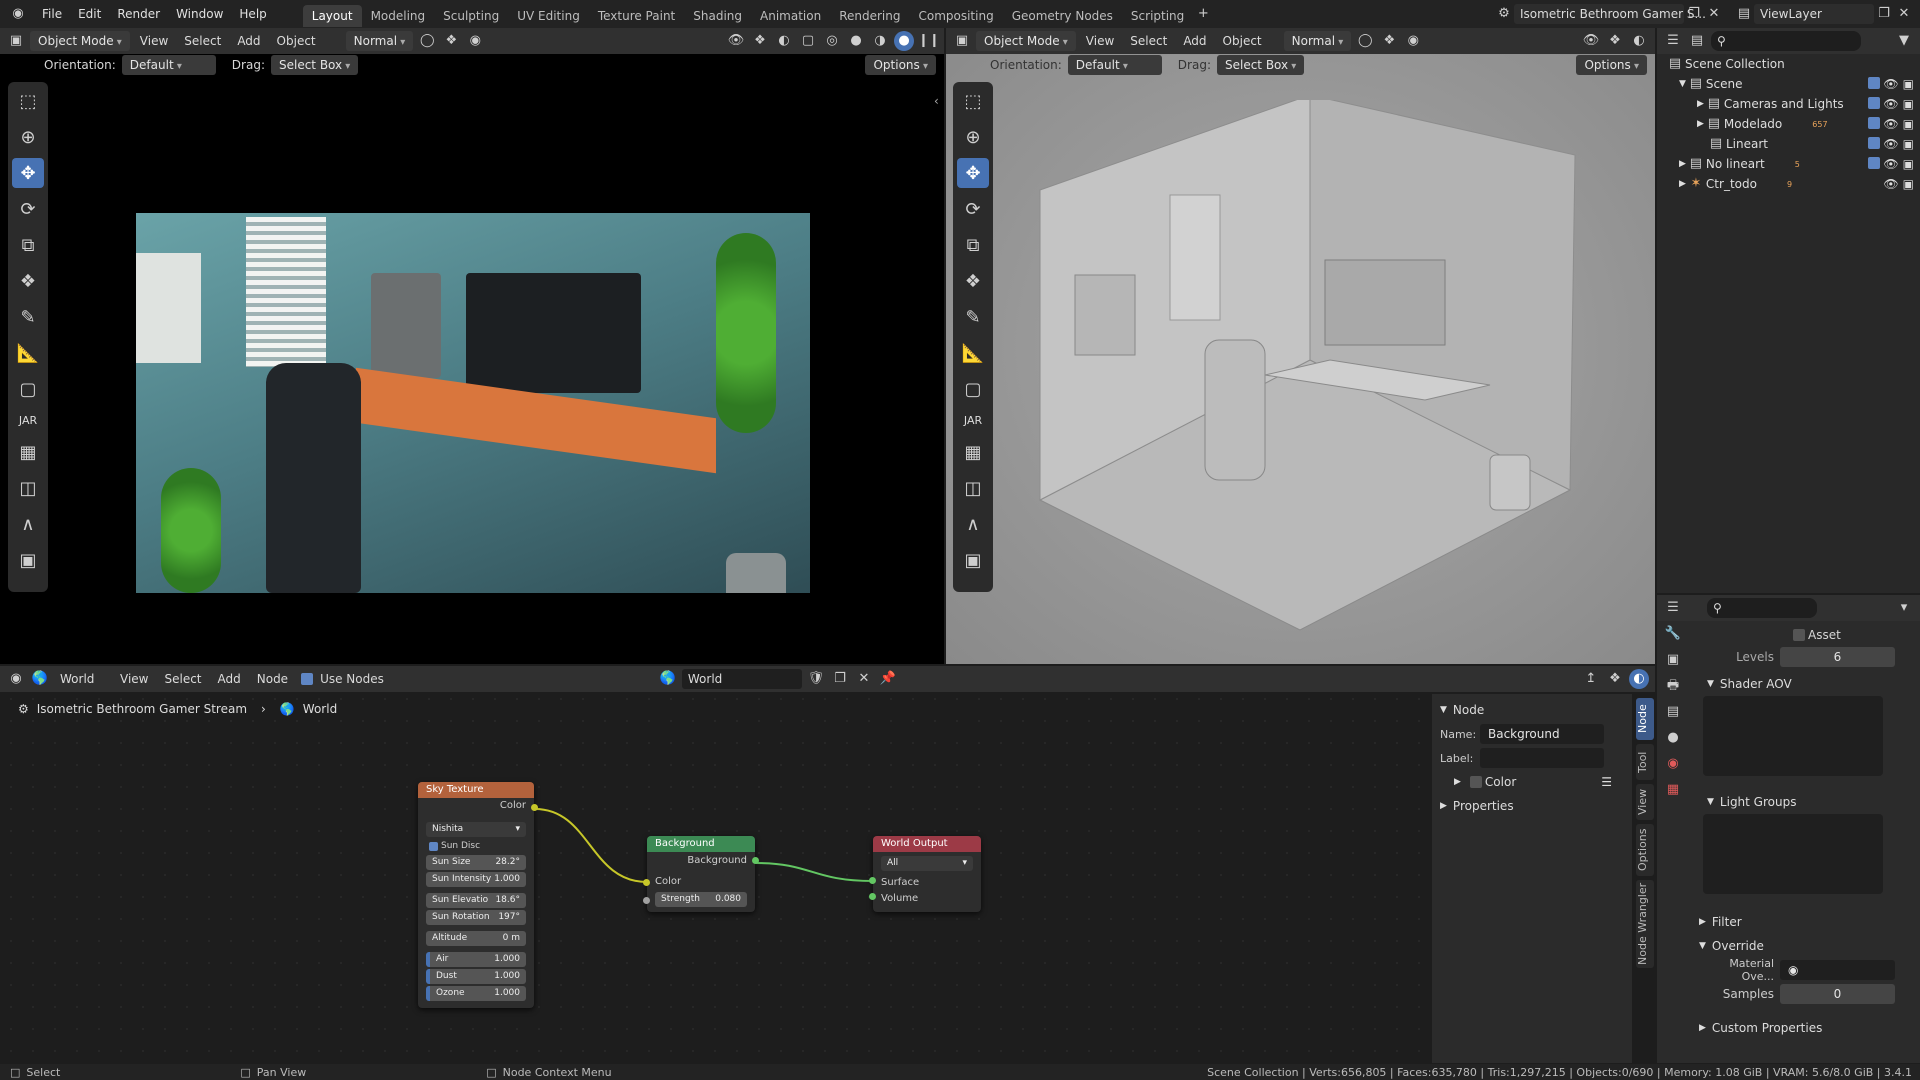 This screenshot has width=1920, height=1080. Describe the element at coordinates (856, 41) in the screenshot. I see `solid-shading-icon: ●` at that location.